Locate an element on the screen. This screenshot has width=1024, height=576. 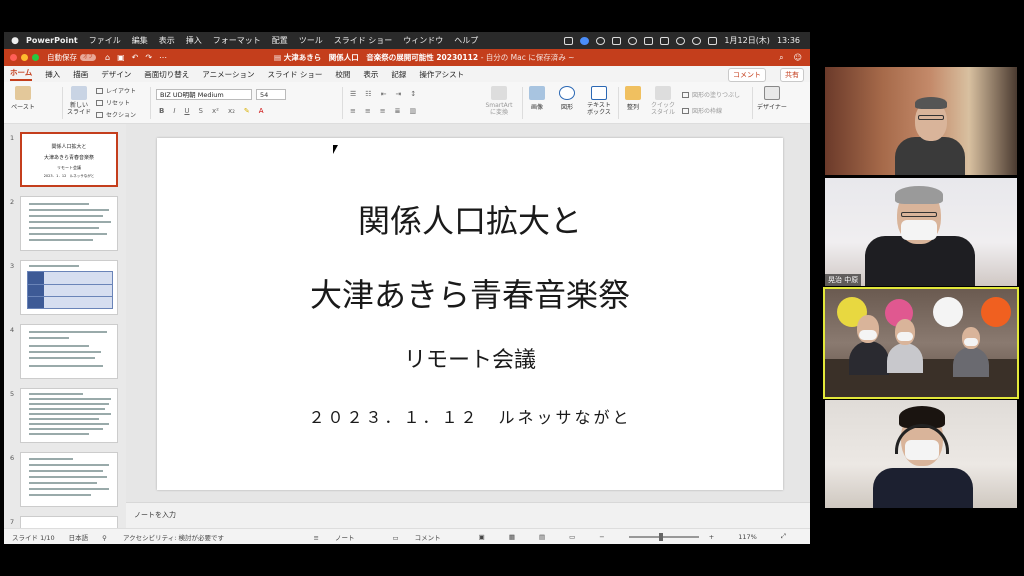
thumbnail-row: 7 is located at coordinates (65, 522).